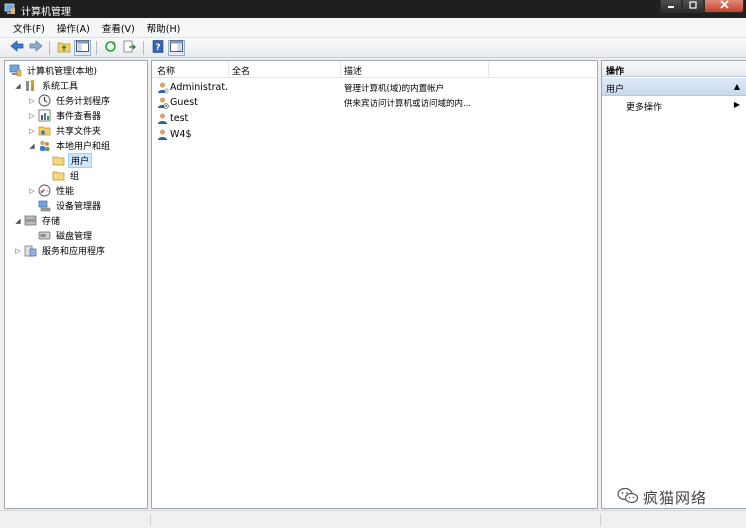 This screenshot has height=528, width=746. Describe the element at coordinates (66, 175) in the screenshot. I see `tree-item-groups: 组` at that location.